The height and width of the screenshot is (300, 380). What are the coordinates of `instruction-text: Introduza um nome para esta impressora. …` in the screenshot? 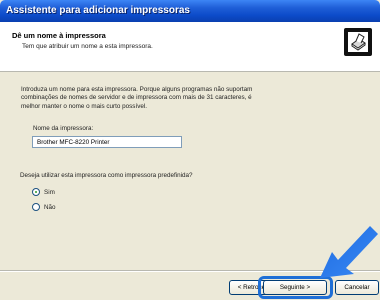 It's located at (161, 98).